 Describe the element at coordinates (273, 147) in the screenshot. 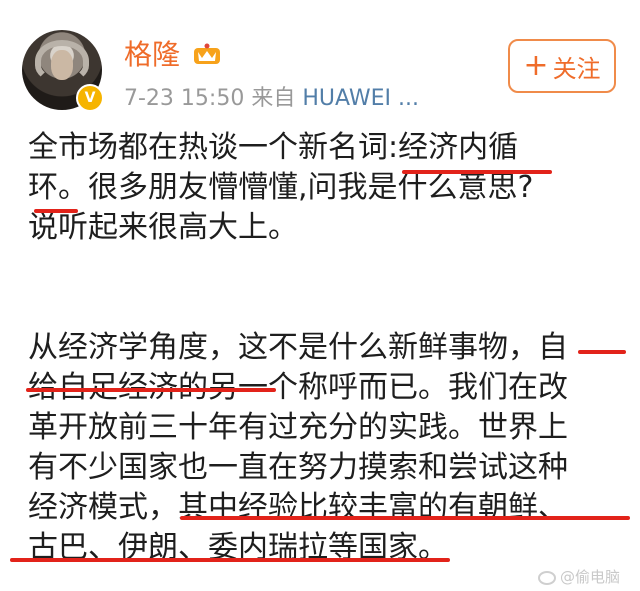

I see `post-line: 全市场都在热谈一个新名词:经济内循` at that location.